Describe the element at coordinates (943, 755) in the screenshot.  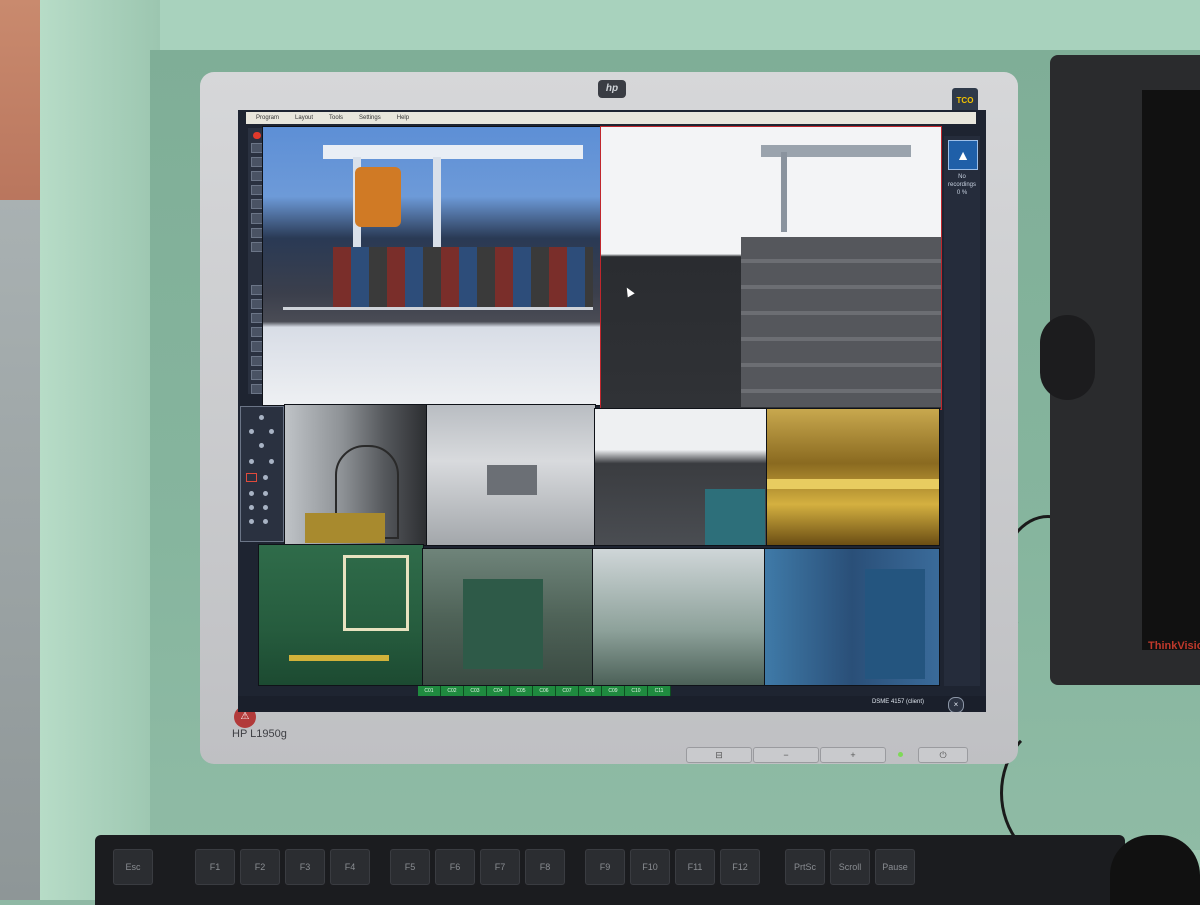
I see `monitor-power-button: ⏻` at that location.